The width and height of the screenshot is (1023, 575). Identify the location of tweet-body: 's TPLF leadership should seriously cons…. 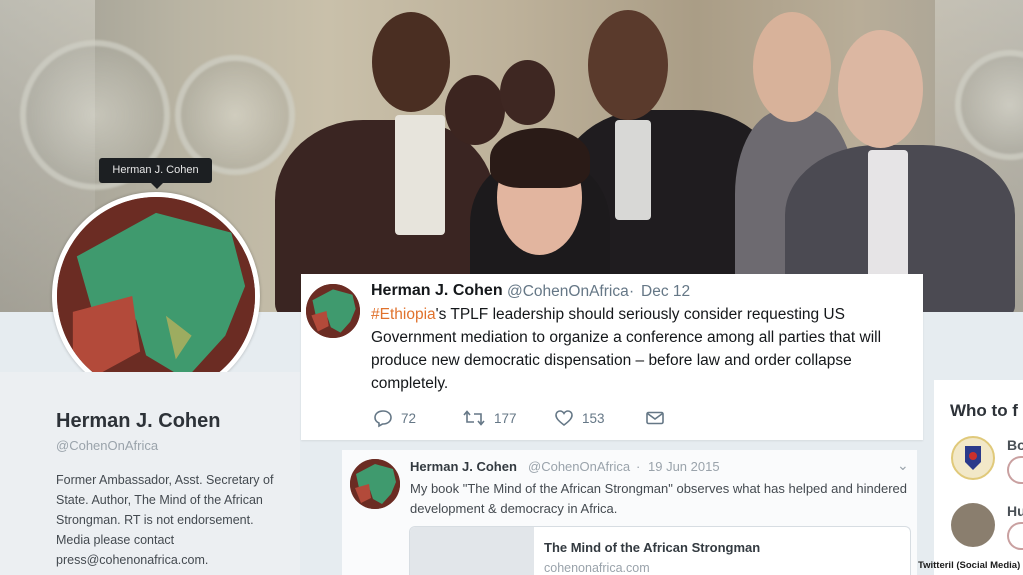
(626, 349).